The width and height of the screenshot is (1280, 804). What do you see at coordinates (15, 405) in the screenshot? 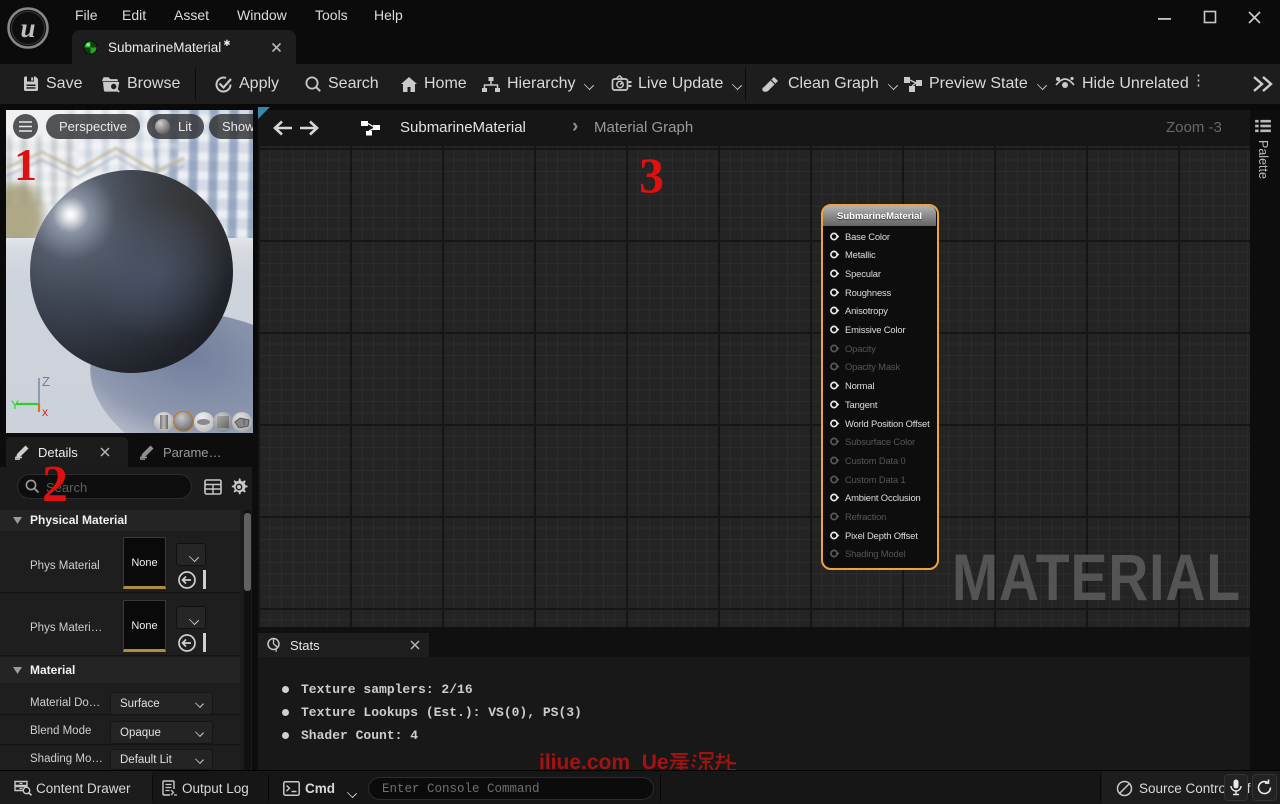
I see `svg-text: Y` at bounding box center [15, 405].